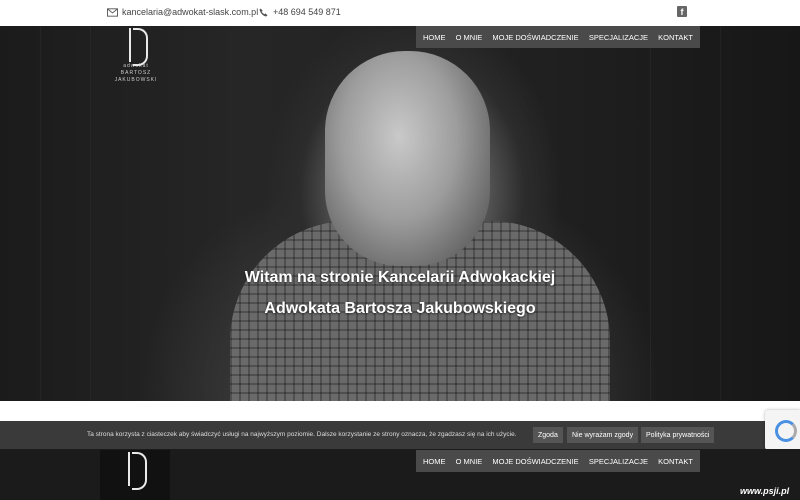  I want to click on email-text: kancelaria@adwokat-slask.com.pl, so click(190, 12).